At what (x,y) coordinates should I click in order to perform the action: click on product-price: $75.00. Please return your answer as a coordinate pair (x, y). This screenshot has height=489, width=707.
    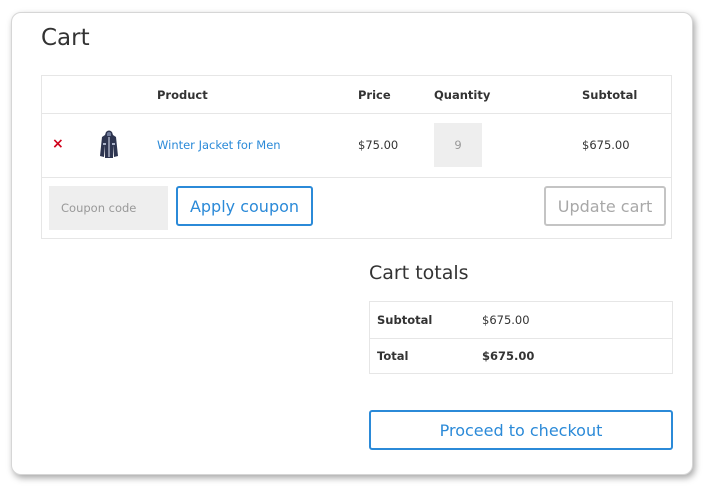
    Looking at the image, I should click on (378, 145).